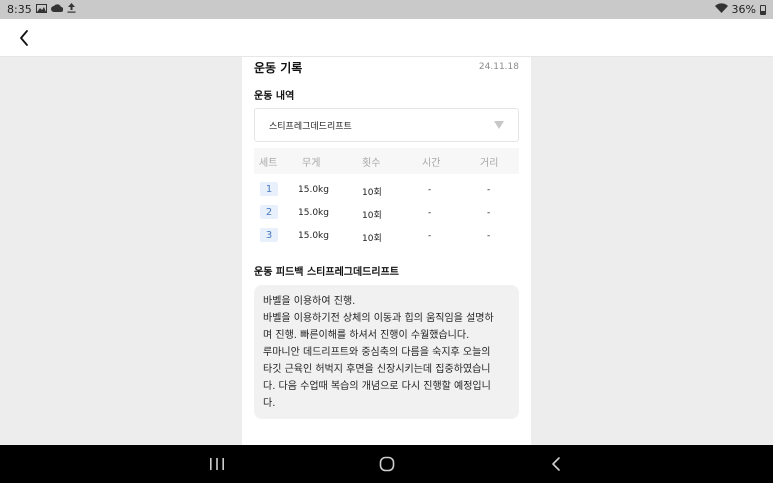 This screenshot has width=773, height=483. I want to click on chevron-left-icon, so click(24, 38).